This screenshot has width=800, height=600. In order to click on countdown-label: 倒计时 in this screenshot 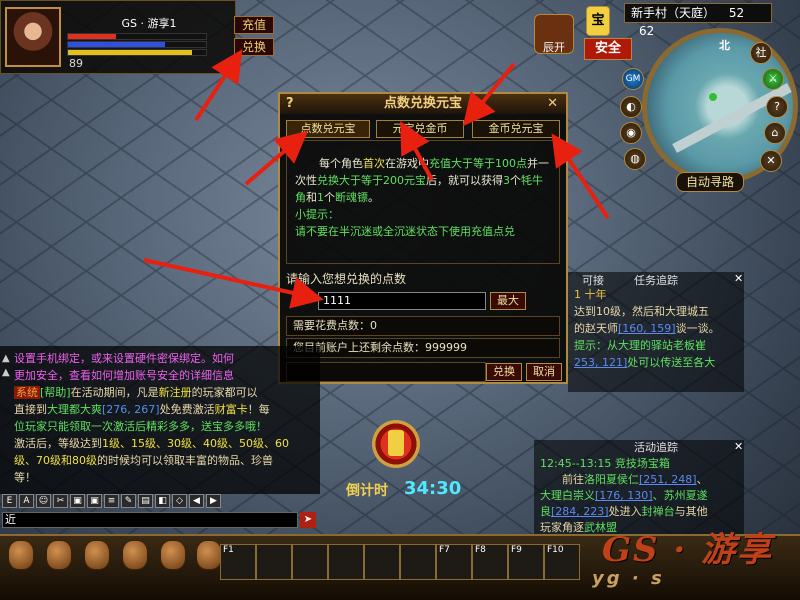, I will do `click(367, 491)`.